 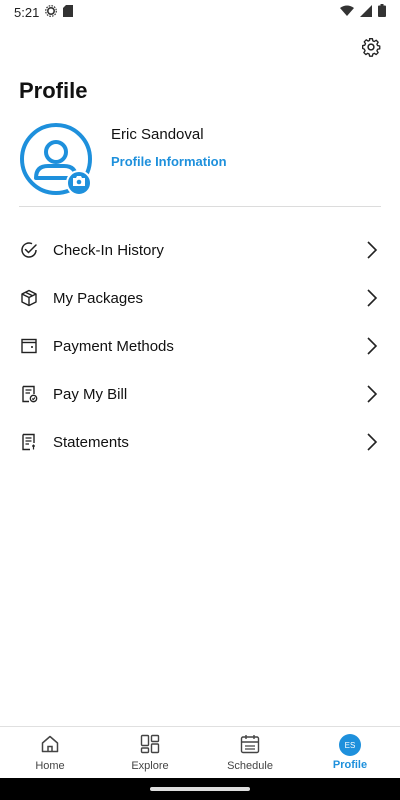 I want to click on nav-label: Profile, so click(x=350, y=765).